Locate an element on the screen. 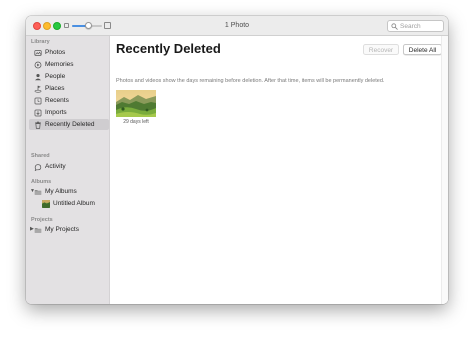 The image size is (474, 338). sidebar-item-label: Places is located at coordinates (55, 88).